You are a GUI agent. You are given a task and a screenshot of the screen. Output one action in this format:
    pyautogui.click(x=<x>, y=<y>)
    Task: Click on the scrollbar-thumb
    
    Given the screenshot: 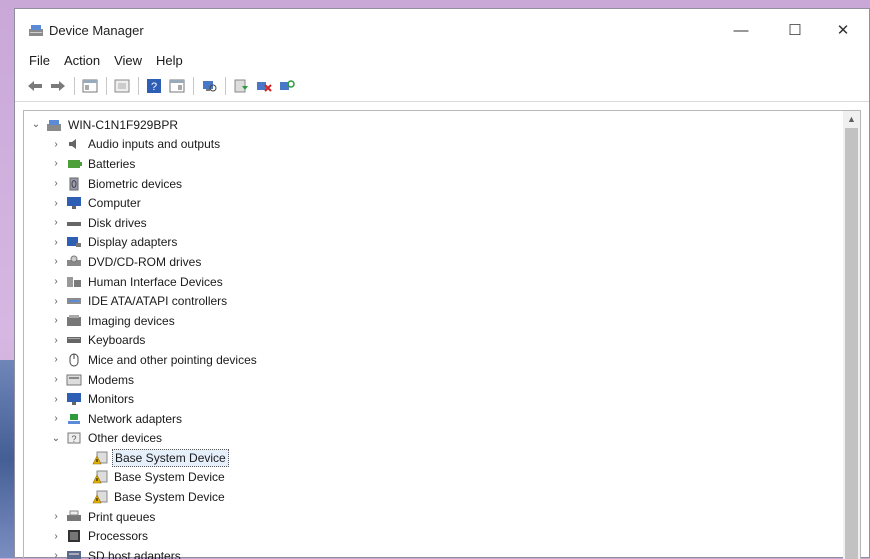 What is the action you would take?
    pyautogui.click(x=851, y=343)
    